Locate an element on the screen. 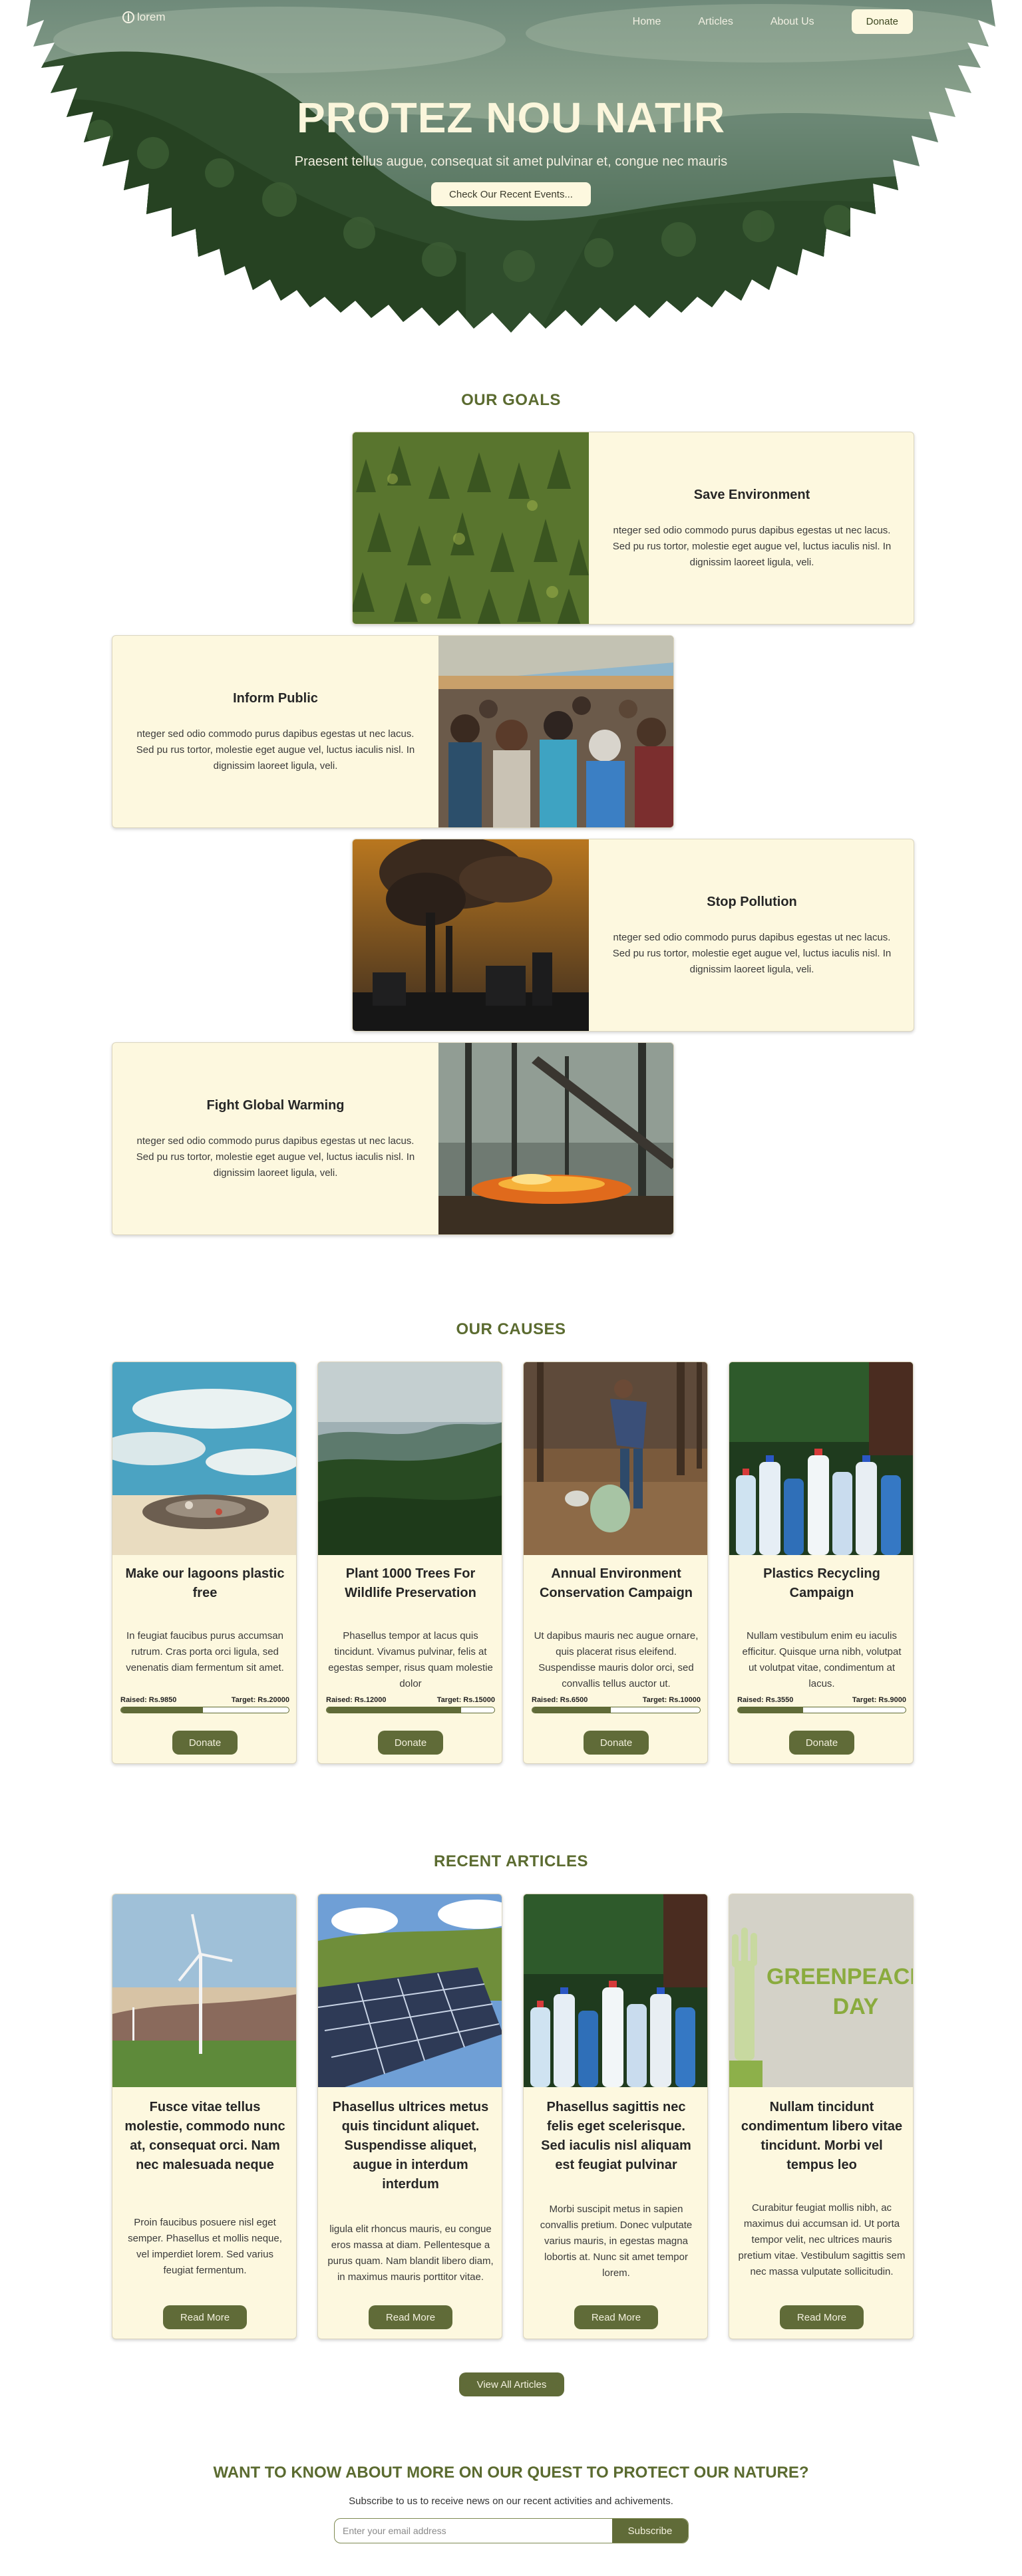 The height and width of the screenshot is (2576, 1022). nav-link-home: Home is located at coordinates (647, 22).